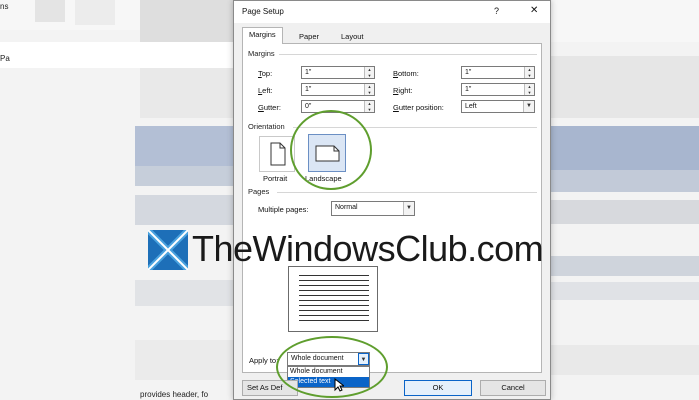  I want to click on gutter-value: 0", so click(308, 106).